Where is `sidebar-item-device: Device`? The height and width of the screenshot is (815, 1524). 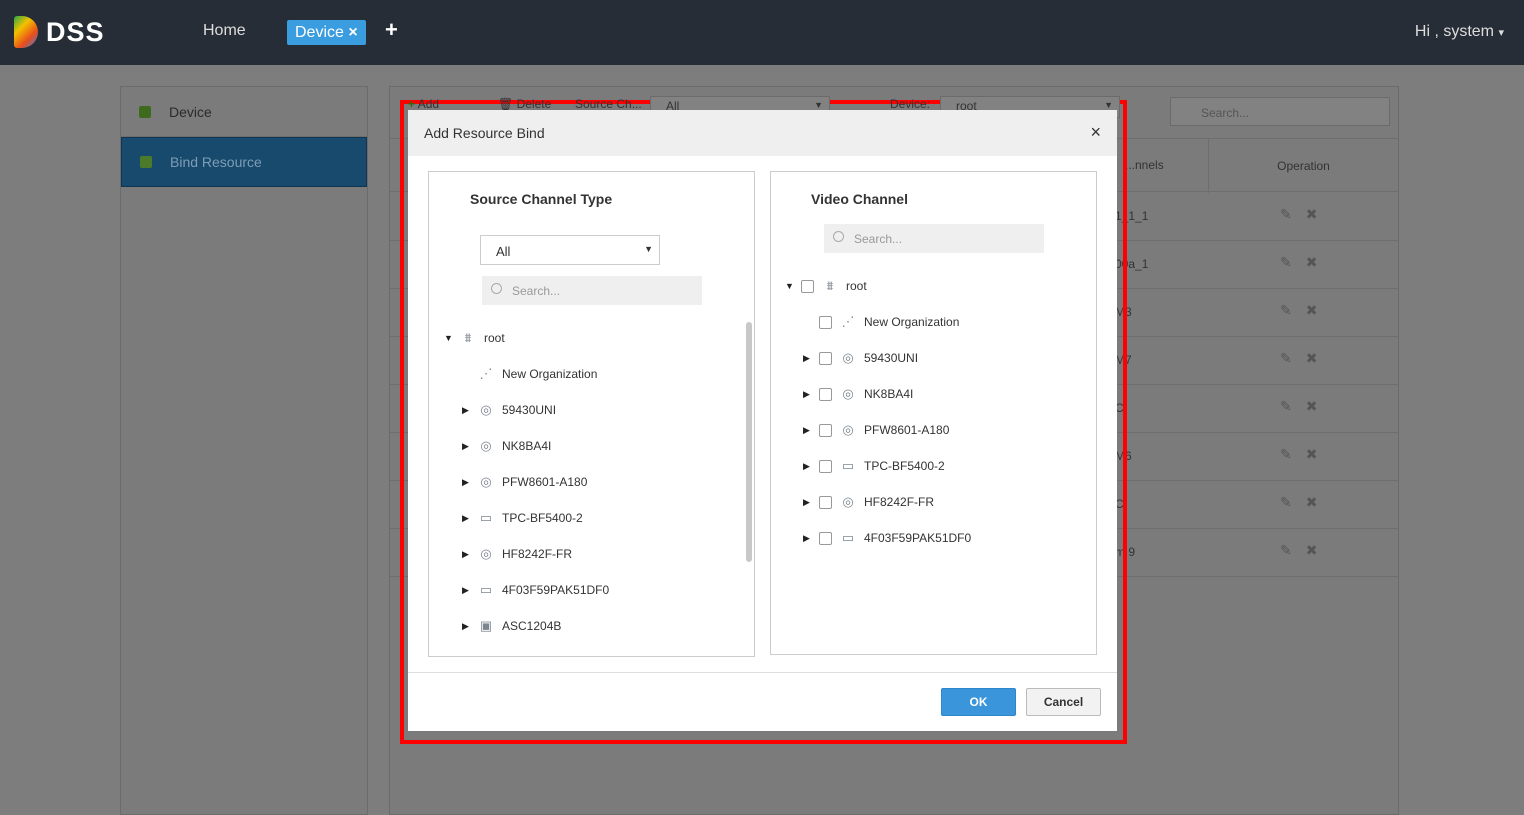
sidebar-item-device: Device is located at coordinates (244, 112).